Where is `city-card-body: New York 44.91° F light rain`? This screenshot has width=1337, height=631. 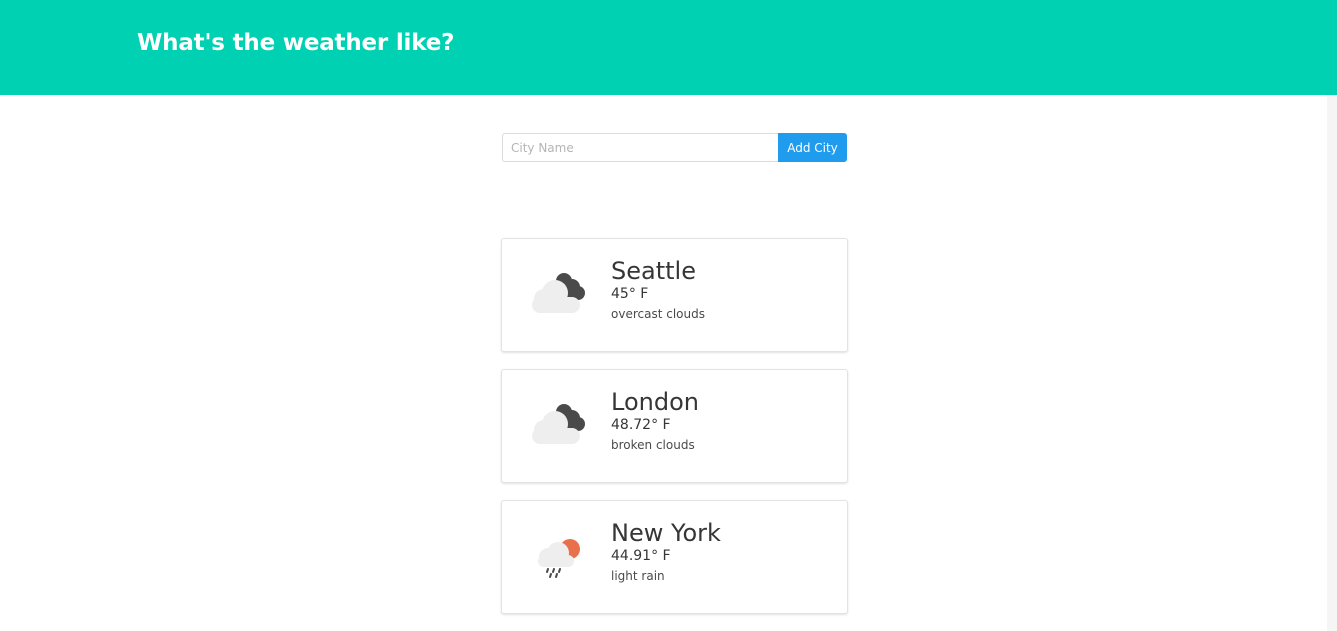
city-card-body: New York 44.91° F light rain is located at coordinates (666, 551).